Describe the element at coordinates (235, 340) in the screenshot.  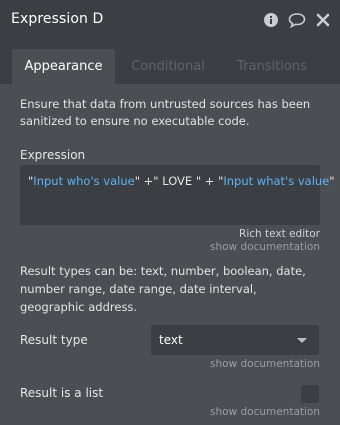
I see `result-type-dropdown: text` at that location.